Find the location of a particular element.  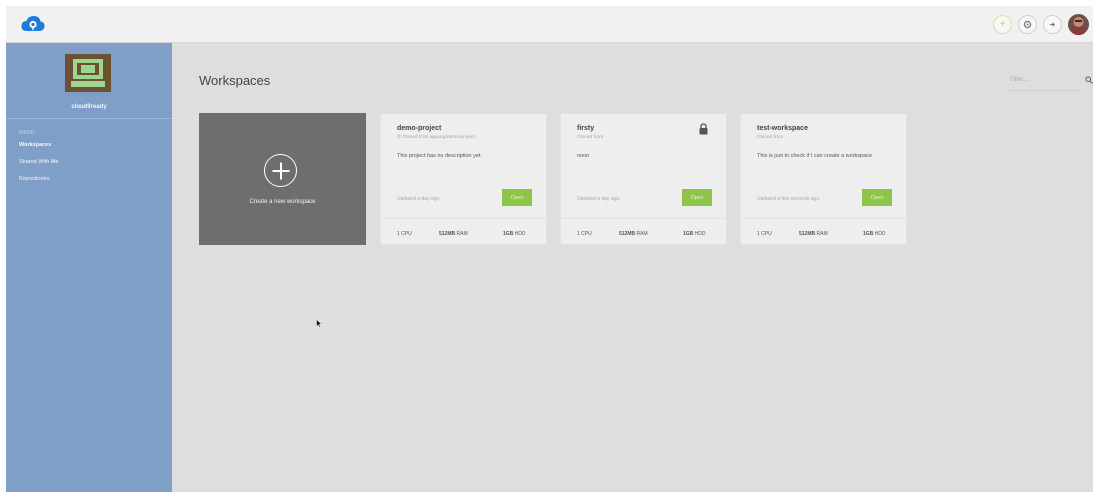

workspace-name: firsty is located at coordinates (585, 128).